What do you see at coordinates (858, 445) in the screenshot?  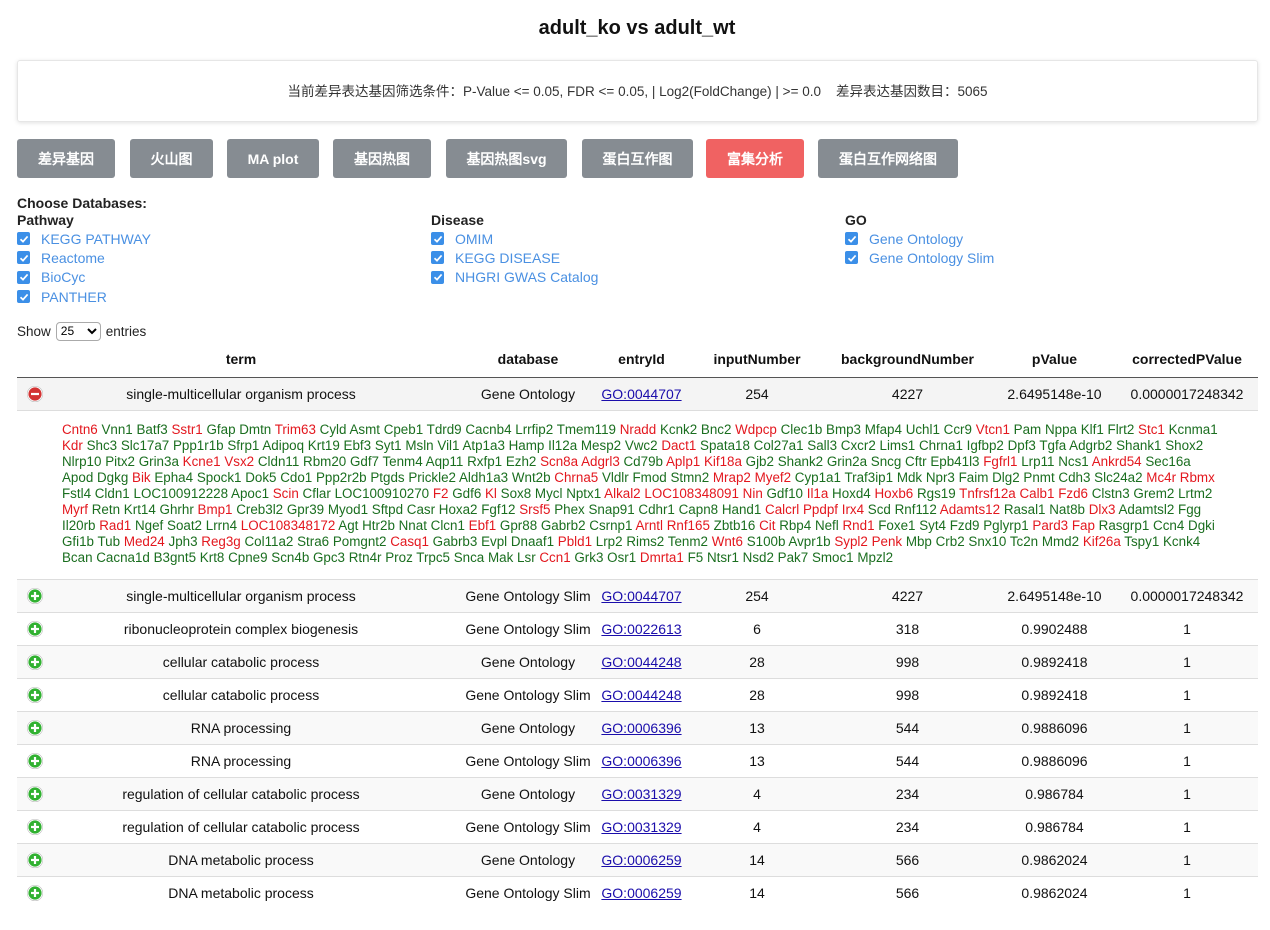 I see `gene-name: Cxcr2` at bounding box center [858, 445].